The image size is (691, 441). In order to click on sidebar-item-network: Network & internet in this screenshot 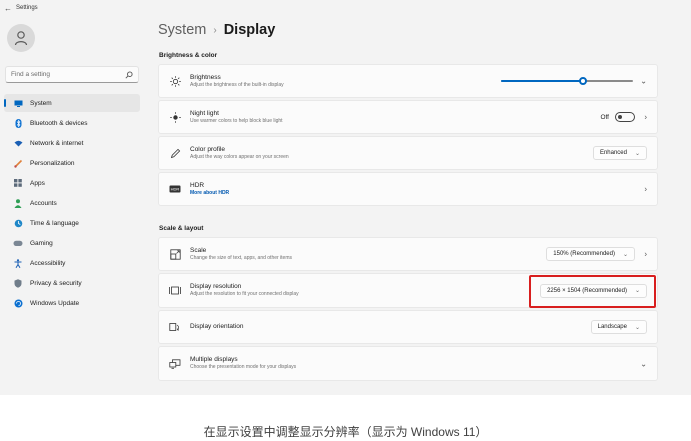, I will do `click(72, 143)`.